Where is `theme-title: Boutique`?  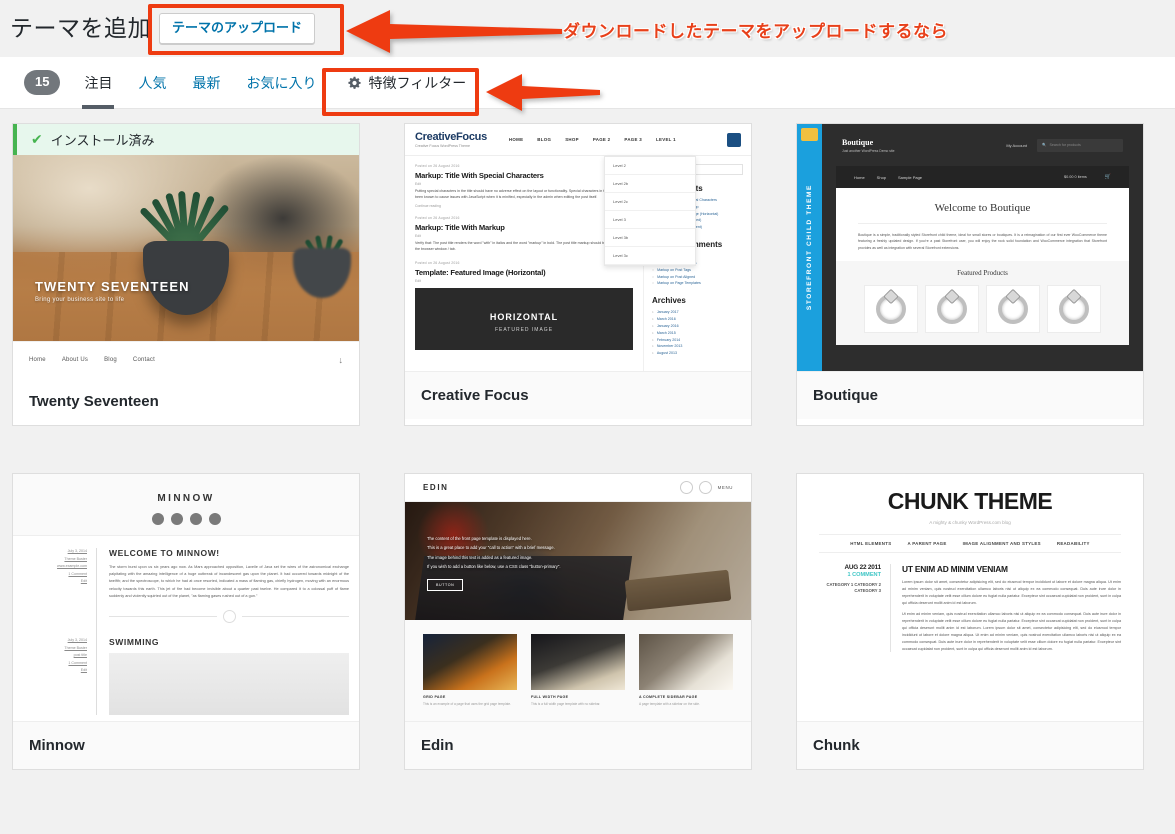
theme-title: Boutique is located at coordinates (970, 395).